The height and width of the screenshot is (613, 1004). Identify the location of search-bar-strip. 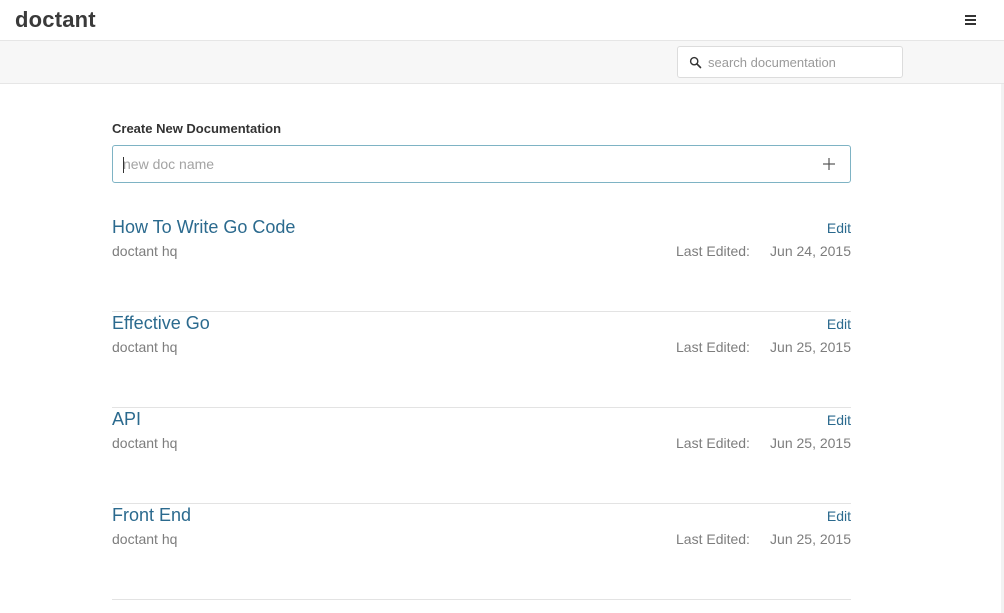
(502, 62).